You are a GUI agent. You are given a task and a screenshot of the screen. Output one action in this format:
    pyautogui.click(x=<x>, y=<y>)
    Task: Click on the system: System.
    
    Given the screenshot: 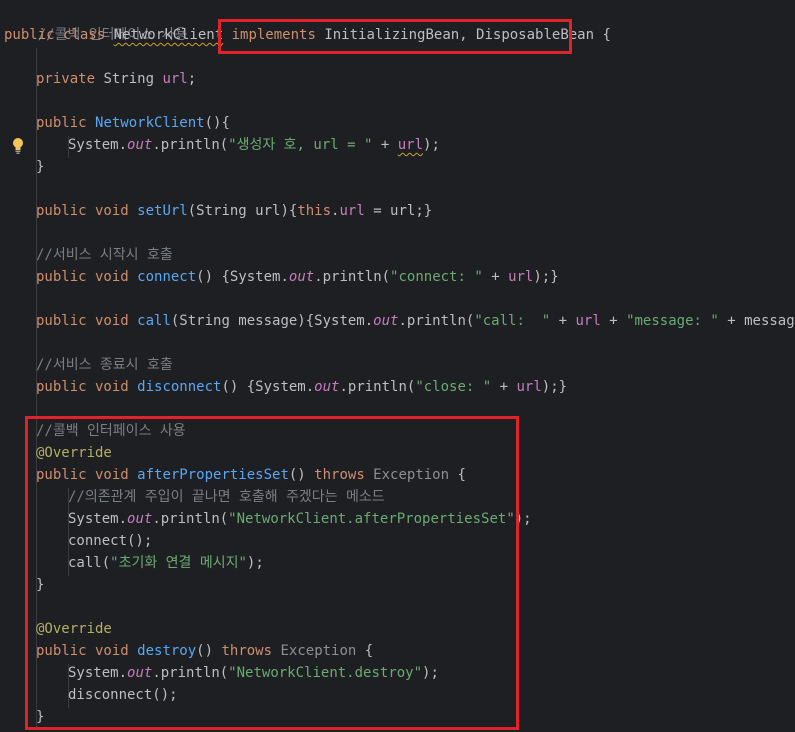 What is the action you would take?
    pyautogui.click(x=98, y=145)
    